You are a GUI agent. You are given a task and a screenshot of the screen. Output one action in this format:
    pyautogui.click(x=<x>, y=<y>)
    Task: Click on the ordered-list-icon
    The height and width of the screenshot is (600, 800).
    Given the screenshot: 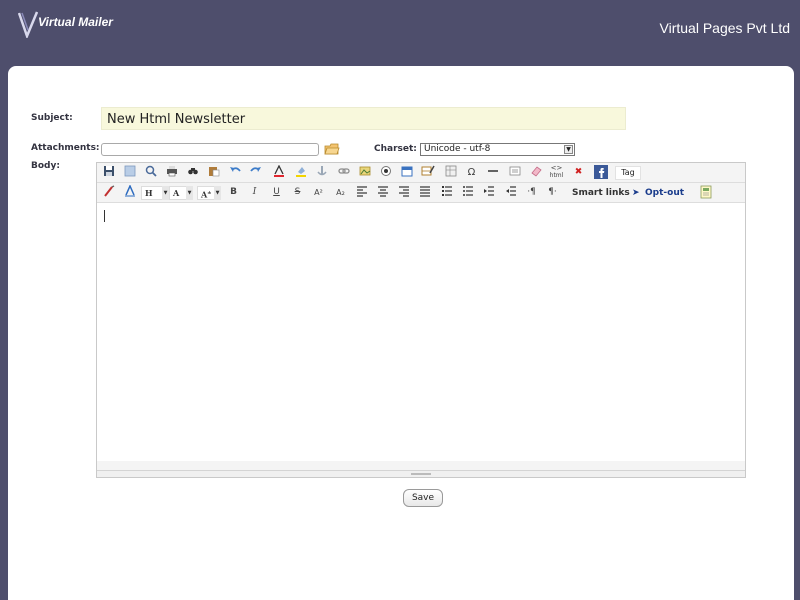 What is the action you would take?
    pyautogui.click(x=446, y=192)
    